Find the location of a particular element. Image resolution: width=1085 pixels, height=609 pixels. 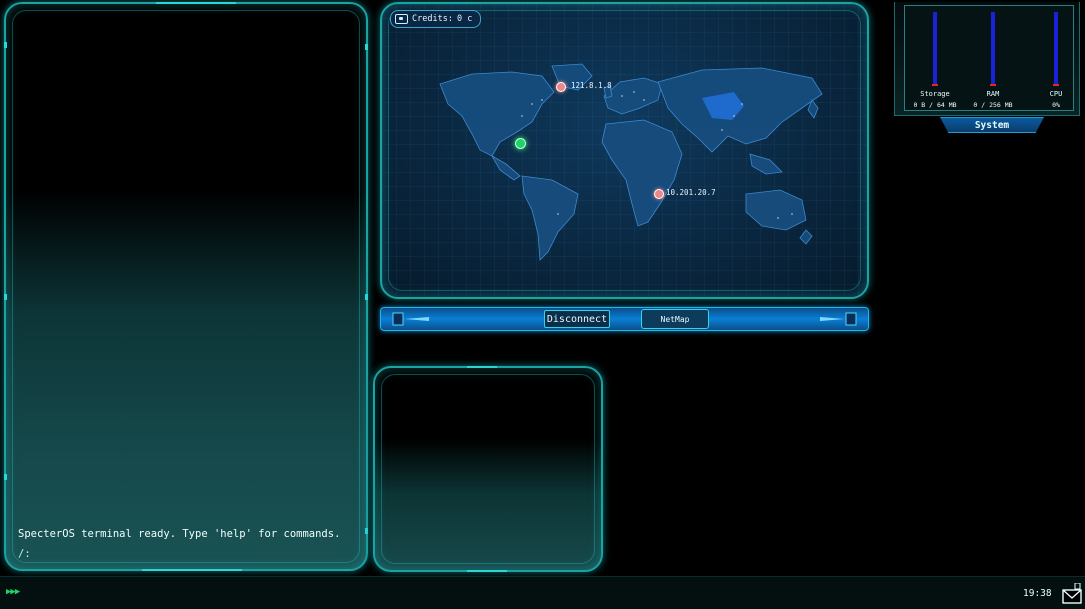

taskbar-clock: 19:38 is located at coordinates (1037, 593).